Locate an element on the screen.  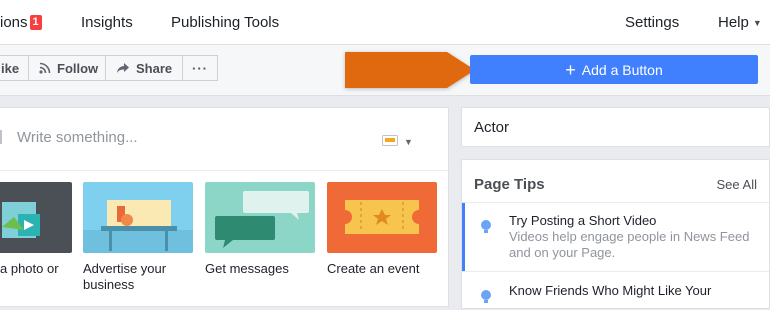
messages-tile is located at coordinates (260, 217).